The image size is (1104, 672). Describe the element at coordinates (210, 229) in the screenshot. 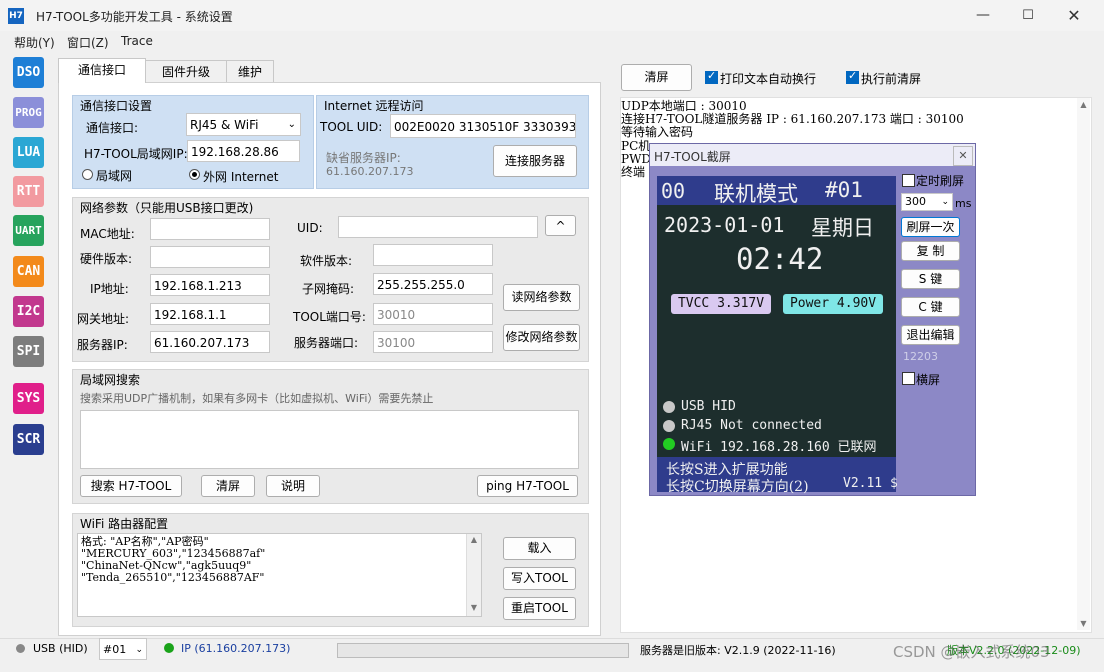

I see `mac-input` at that location.